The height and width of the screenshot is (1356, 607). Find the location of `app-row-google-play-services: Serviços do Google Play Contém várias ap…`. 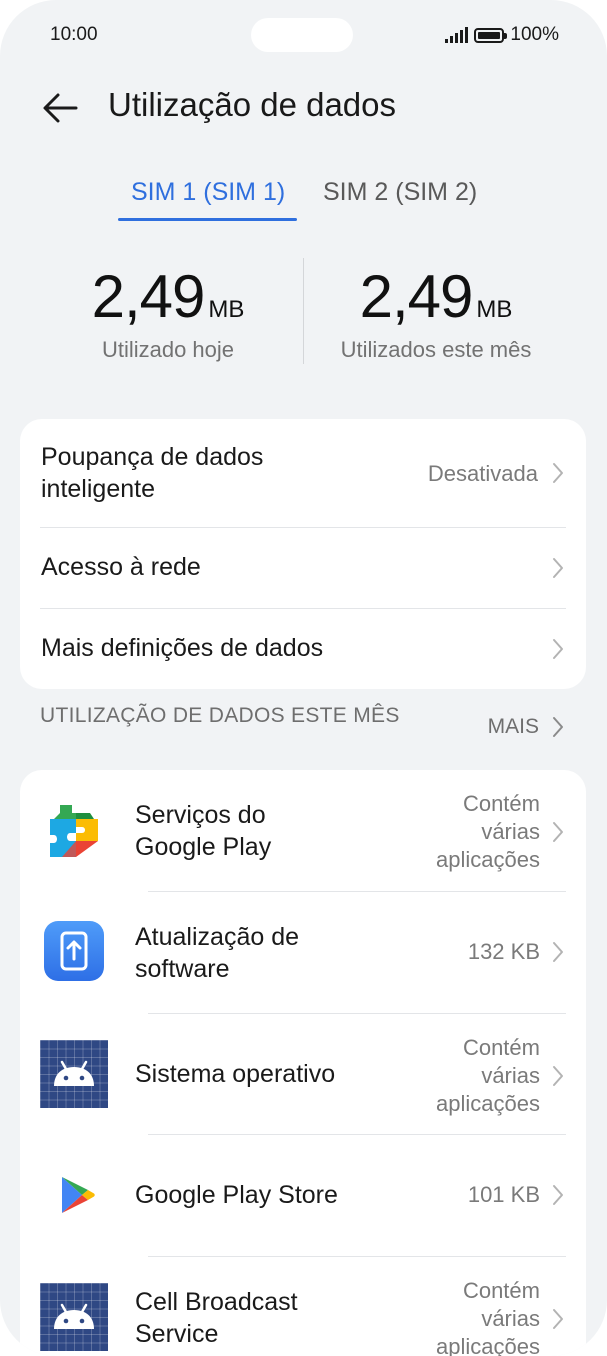

app-row-google-play-services: Serviços do Google Play Contém várias ap… is located at coordinates (303, 830).